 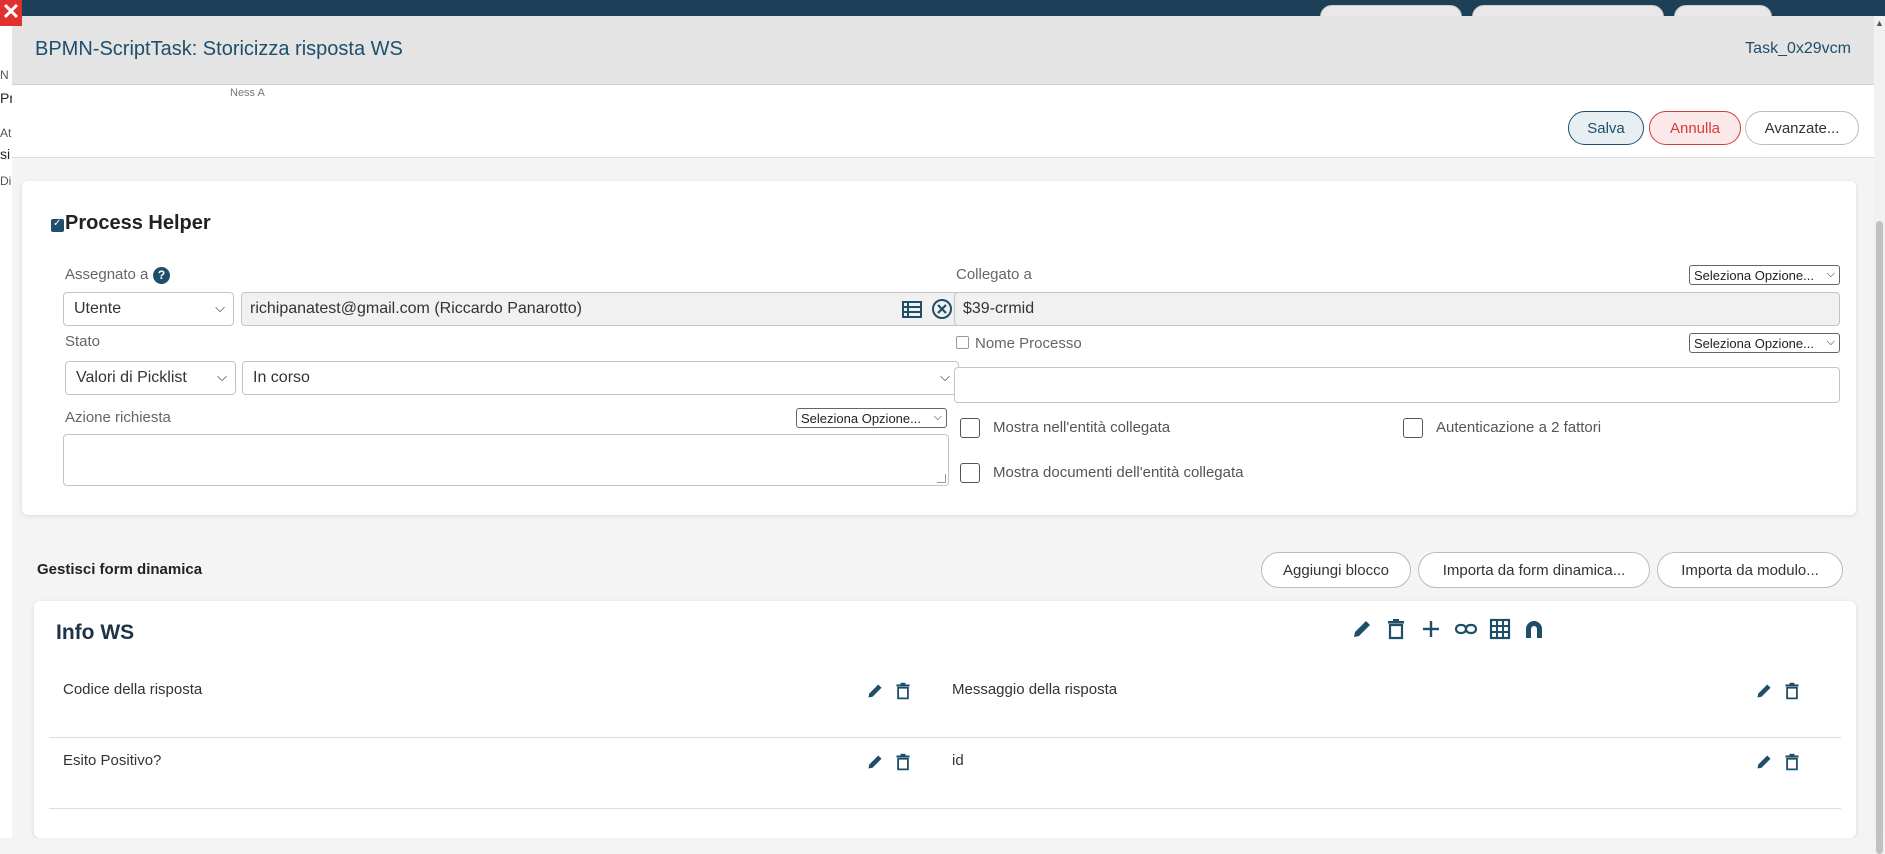 I want to click on process-helper-title: Process Helper, so click(x=138, y=223).